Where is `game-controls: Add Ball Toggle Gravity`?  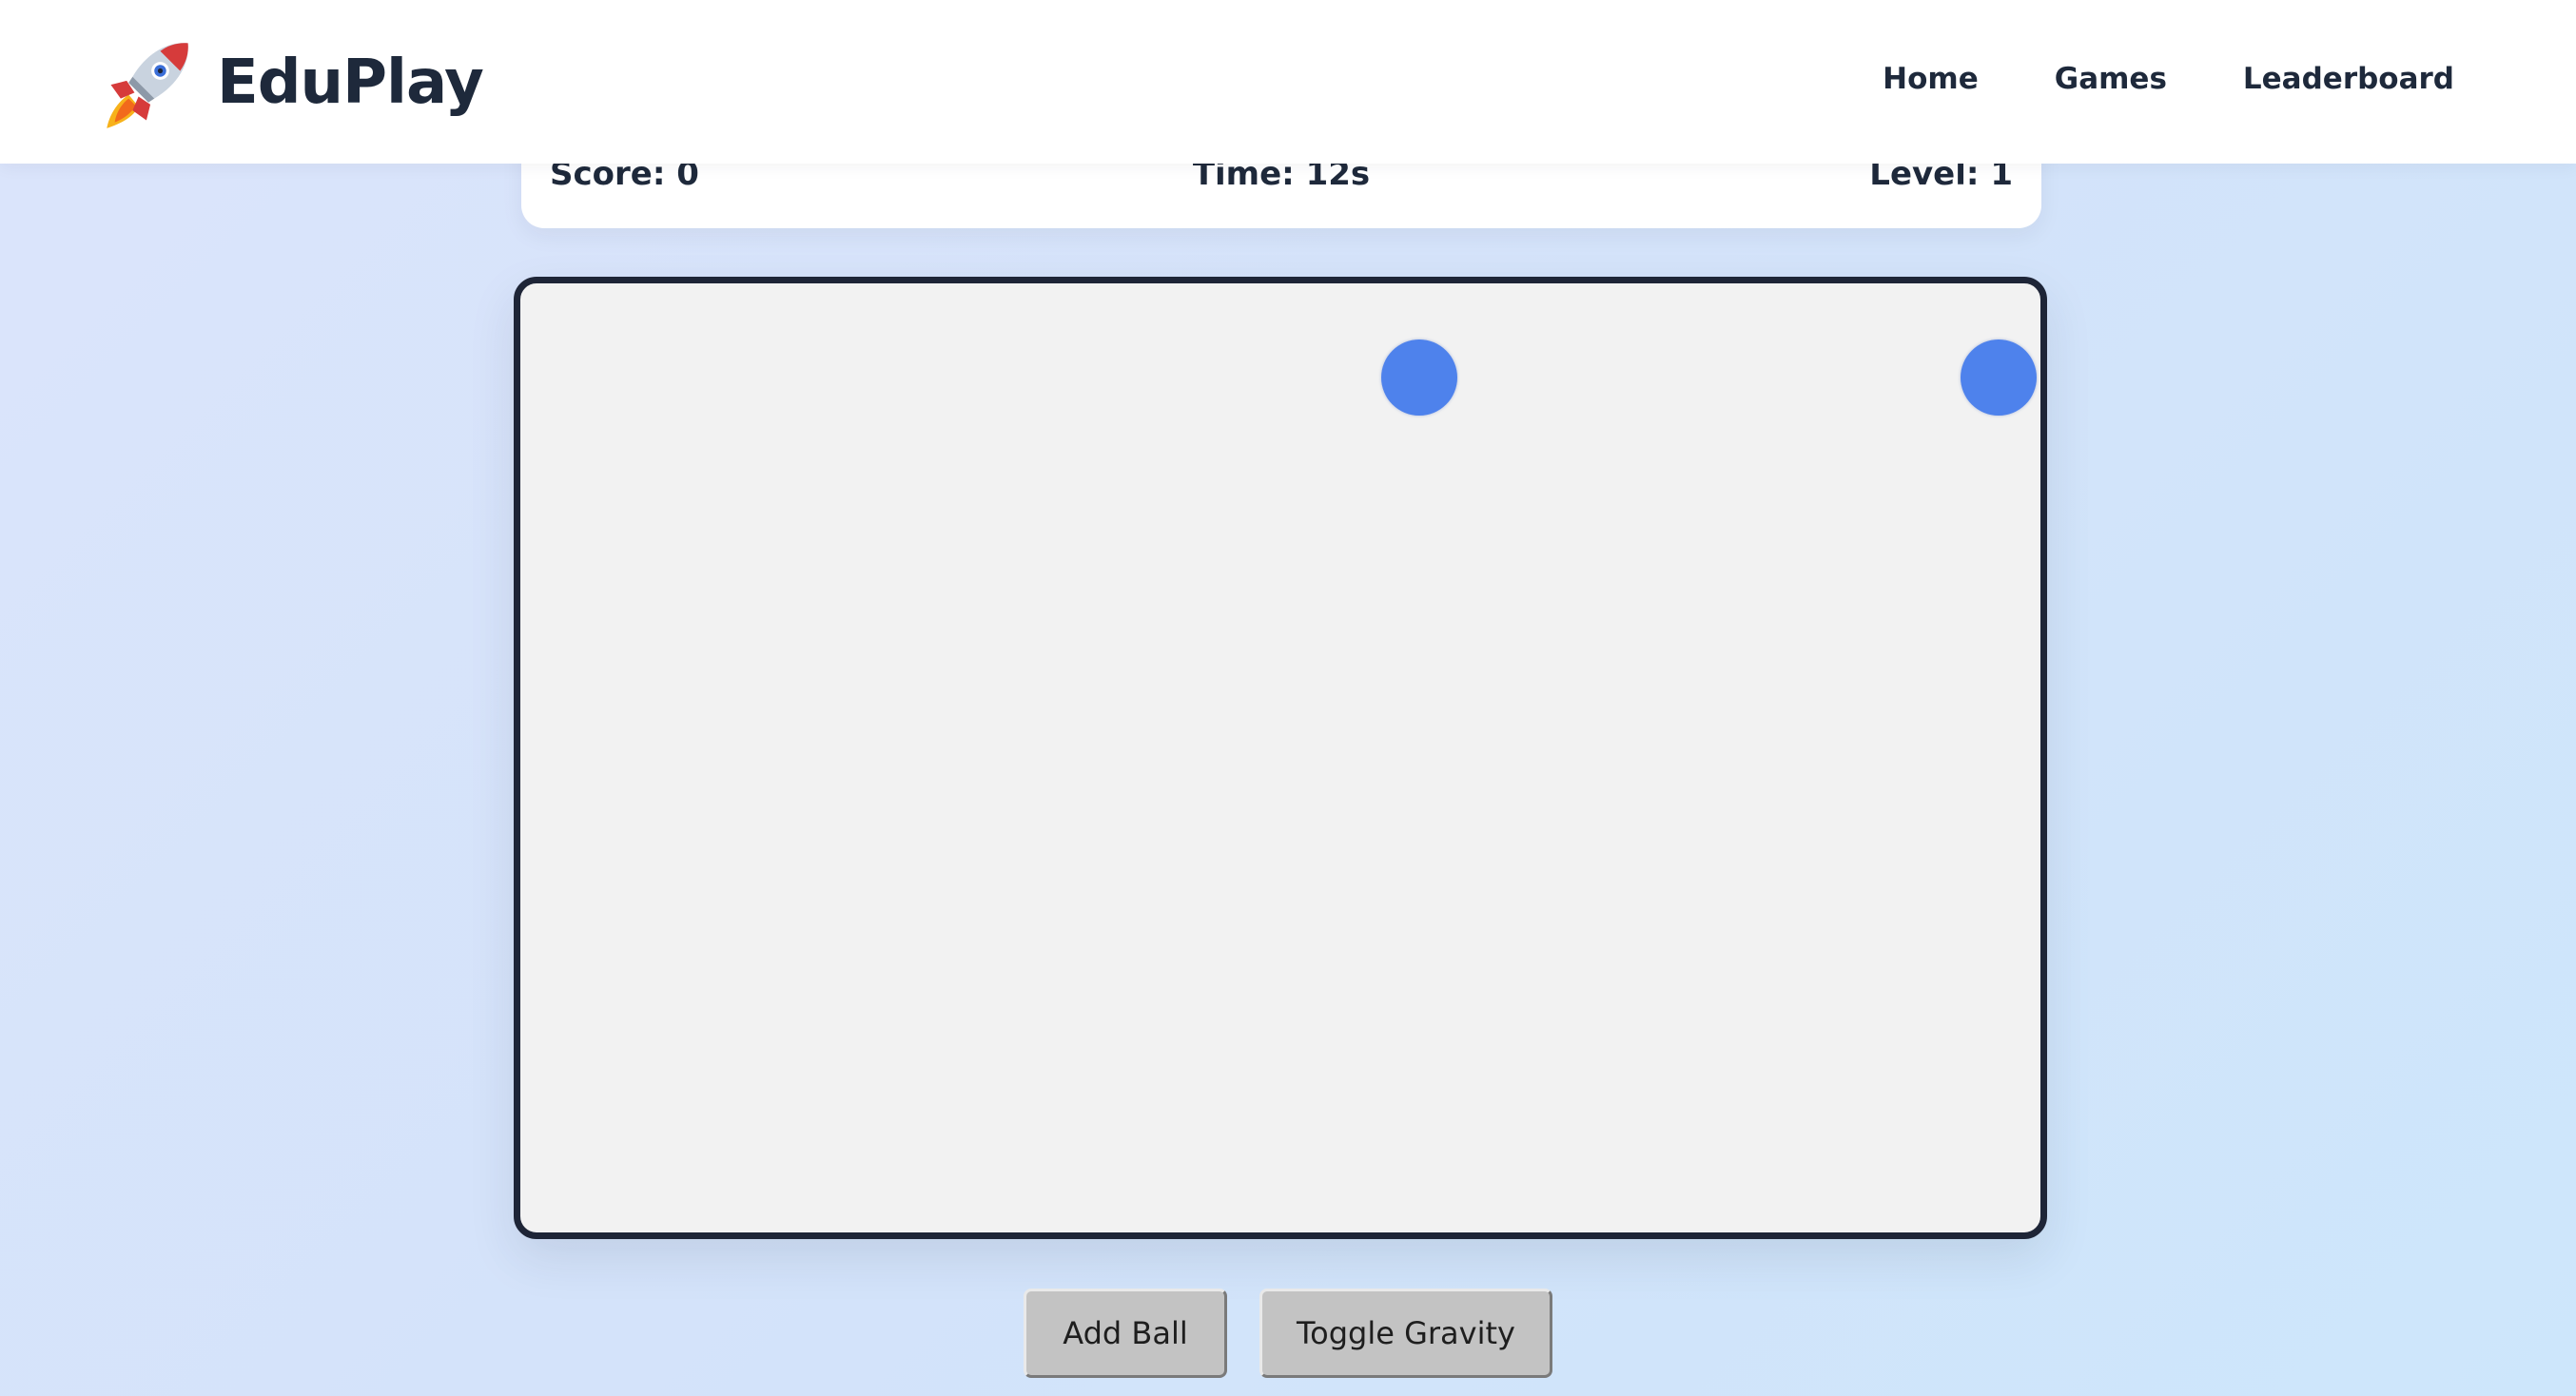 game-controls: Add Ball Toggle Gravity is located at coordinates (1288, 1333).